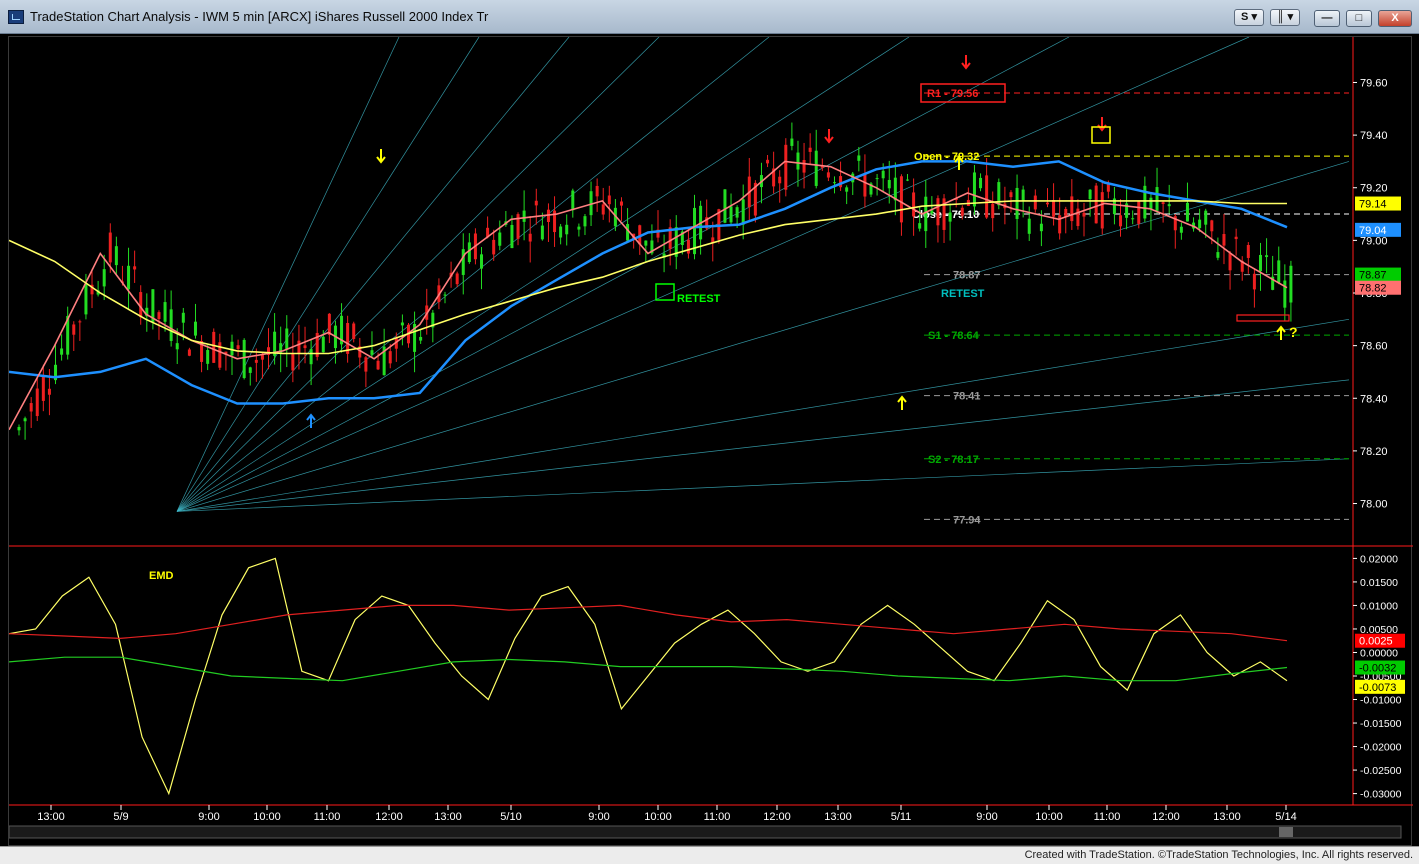 This screenshot has width=1419, height=864. I want to click on s-menu-button: S ▾, so click(1249, 17).